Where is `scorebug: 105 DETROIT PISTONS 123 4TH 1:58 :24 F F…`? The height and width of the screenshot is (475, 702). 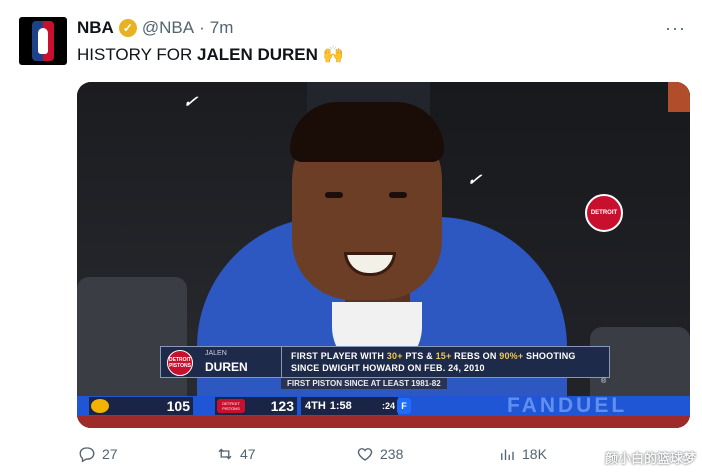
scorebug: 105 DETROIT PISTONS 123 4TH 1:58 :24 F F… is located at coordinates (383, 405).